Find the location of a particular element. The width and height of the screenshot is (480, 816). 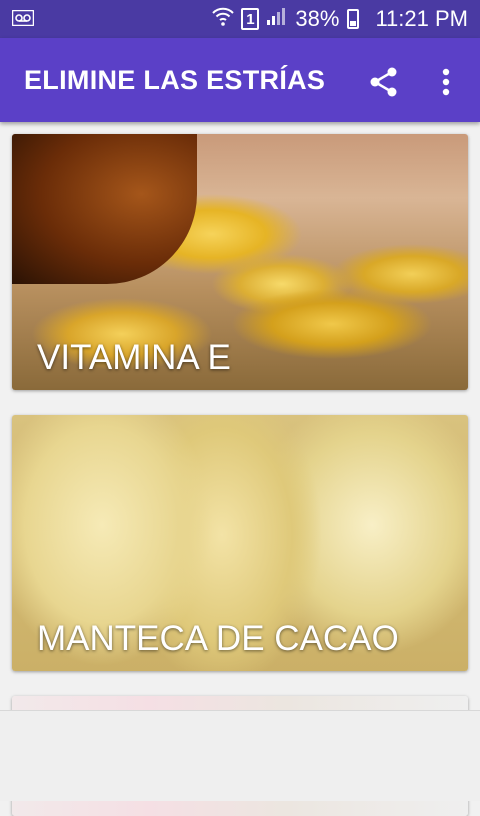

status-bar: 1 38% 11:21 PM is located at coordinates (240, 19).